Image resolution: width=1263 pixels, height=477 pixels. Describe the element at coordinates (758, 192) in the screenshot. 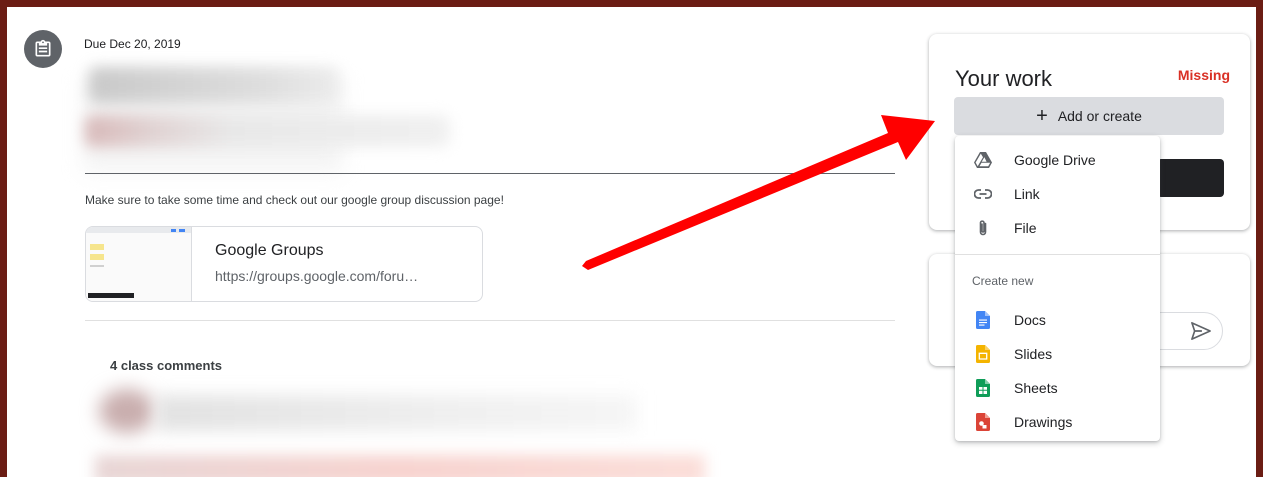

I see `annotation-arrow` at that location.